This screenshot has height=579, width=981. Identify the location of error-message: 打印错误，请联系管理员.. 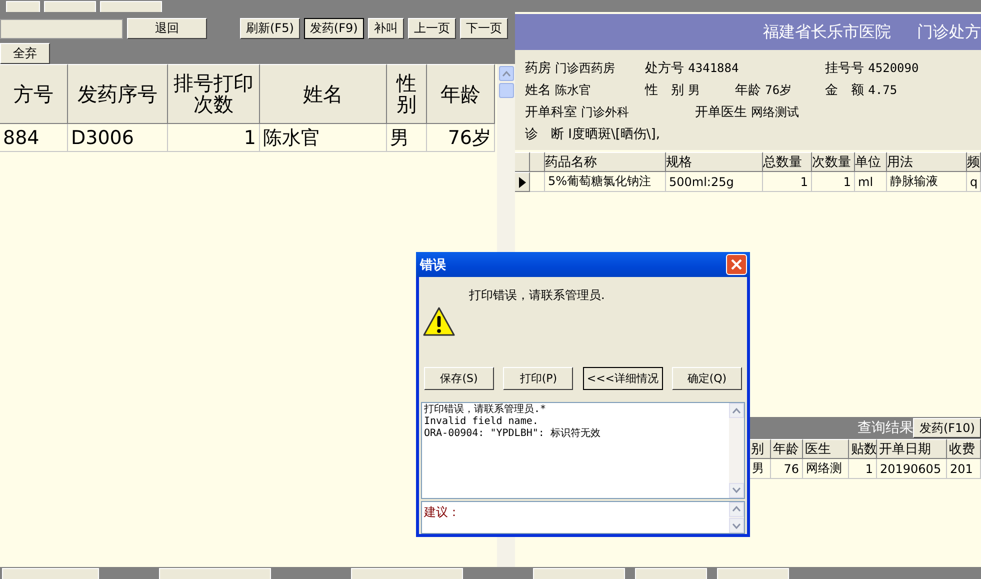
(537, 295).